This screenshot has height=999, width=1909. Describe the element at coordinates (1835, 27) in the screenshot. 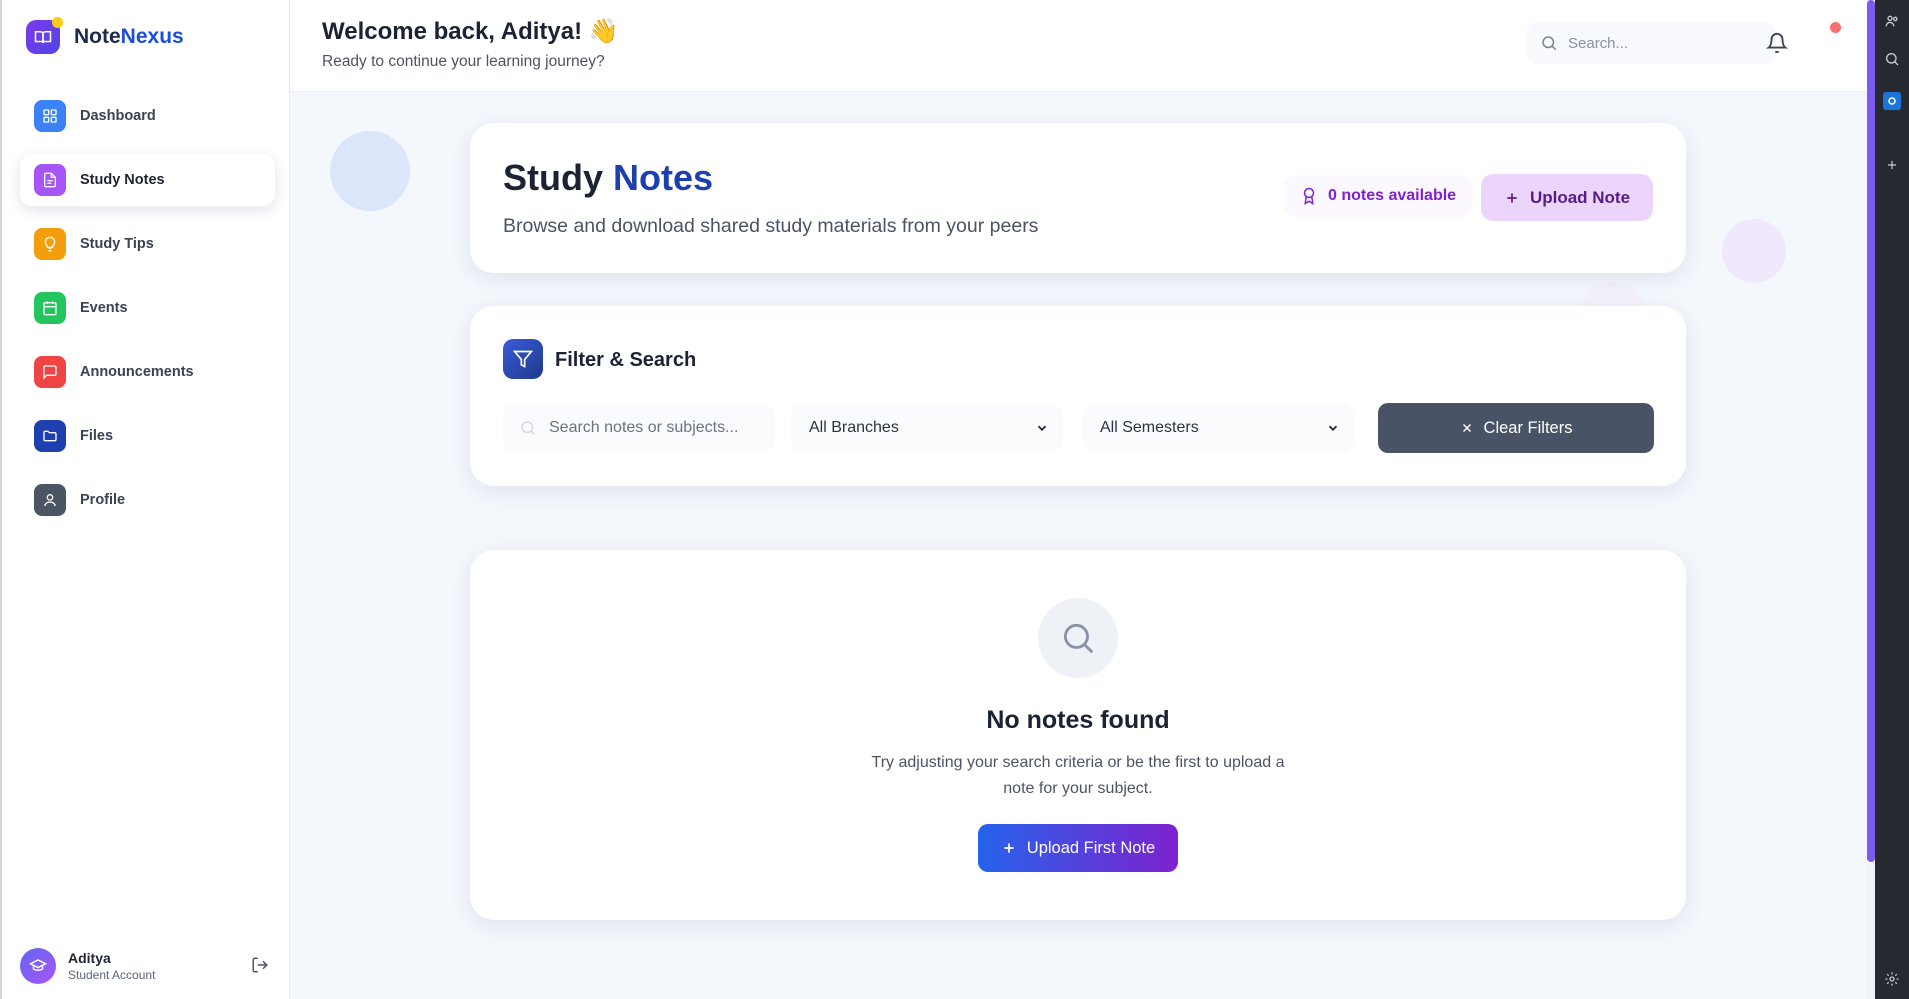

I see `notification-dot` at that location.